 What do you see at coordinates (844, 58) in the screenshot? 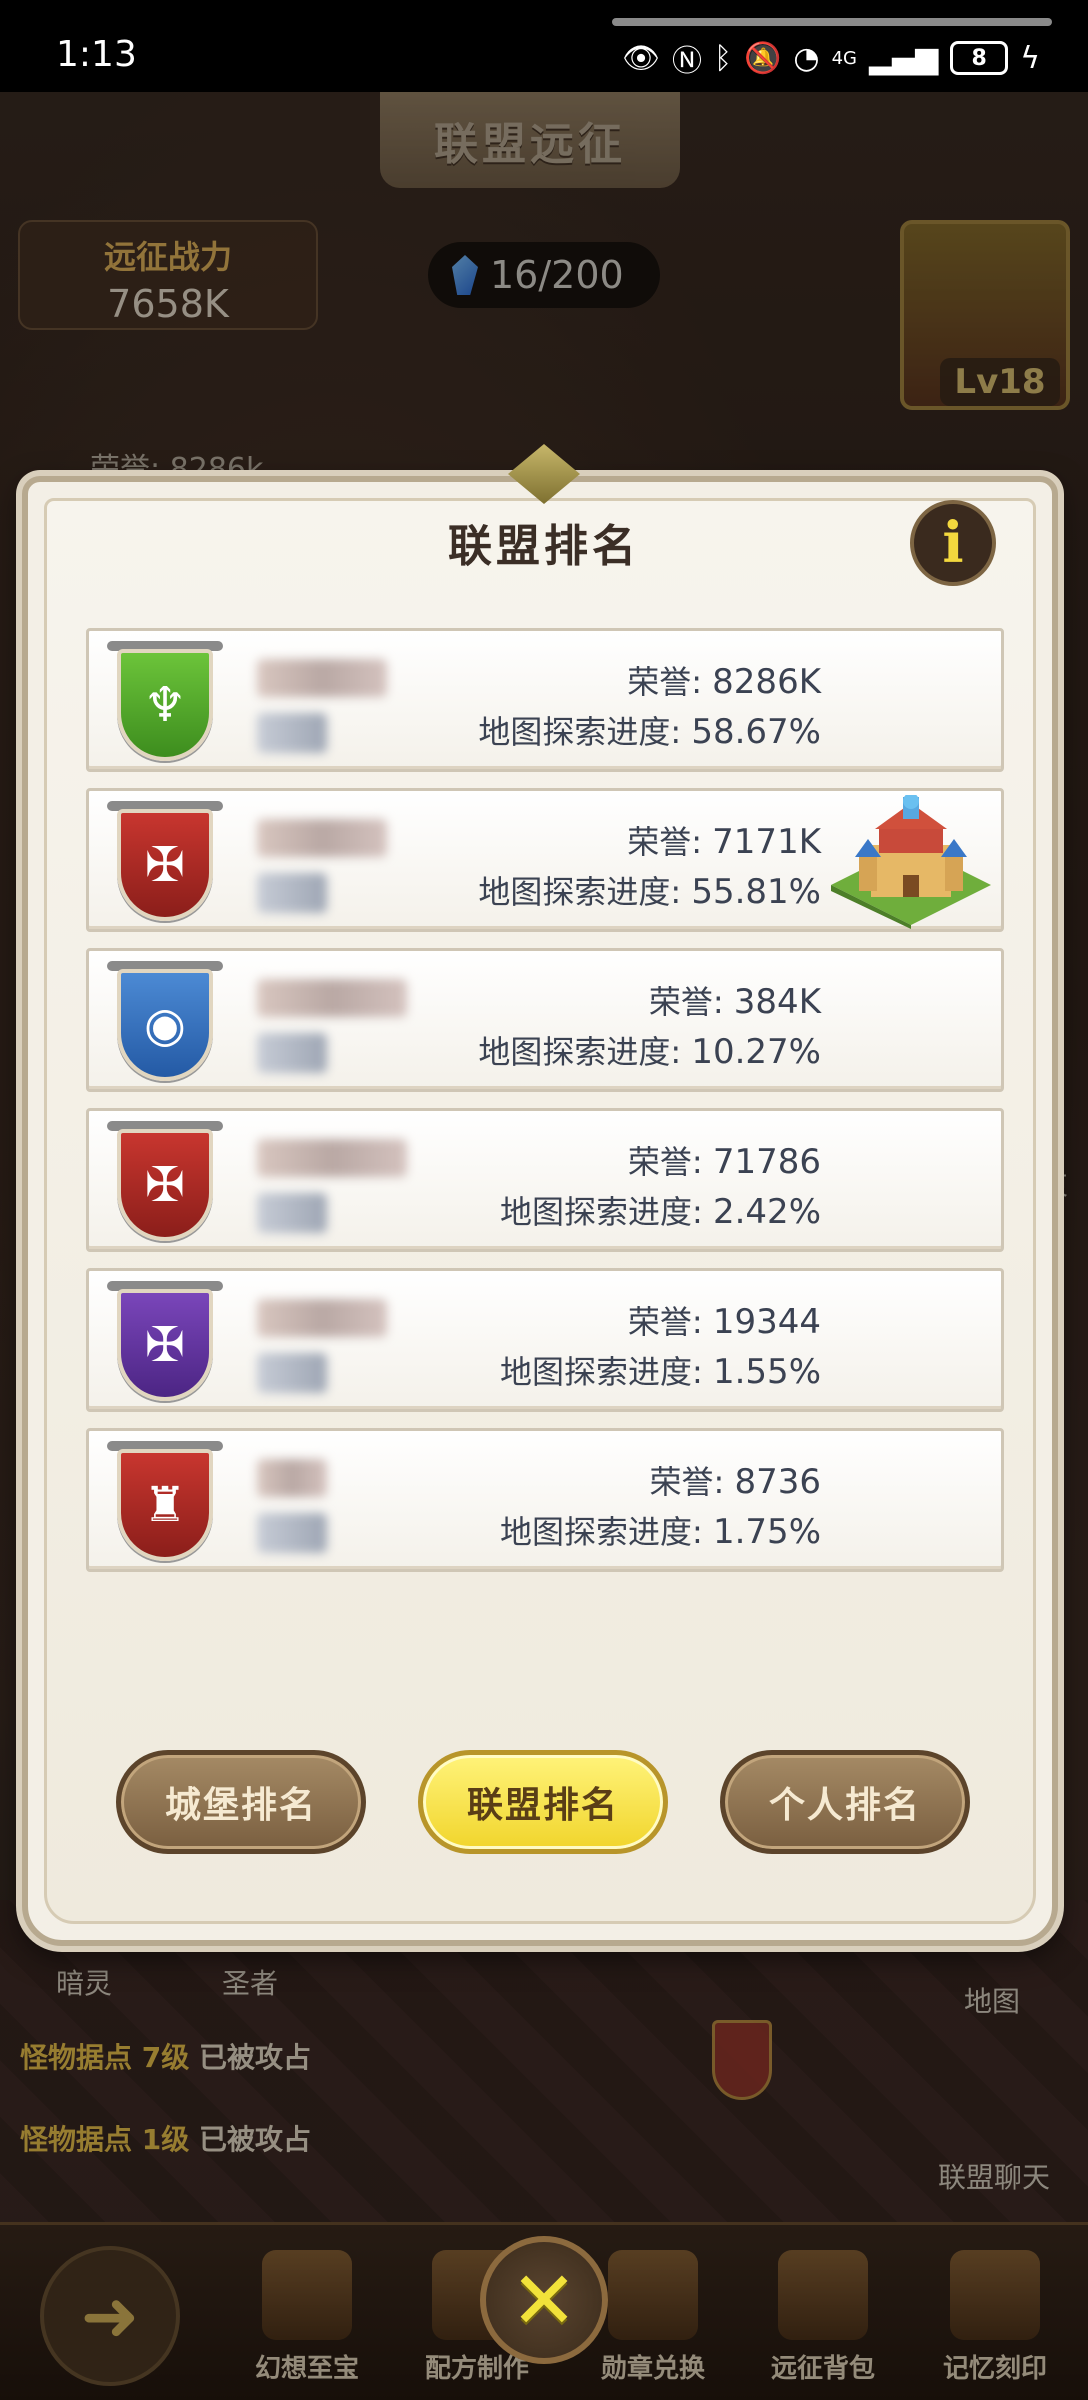
I see `network-label: 4G` at bounding box center [844, 58].